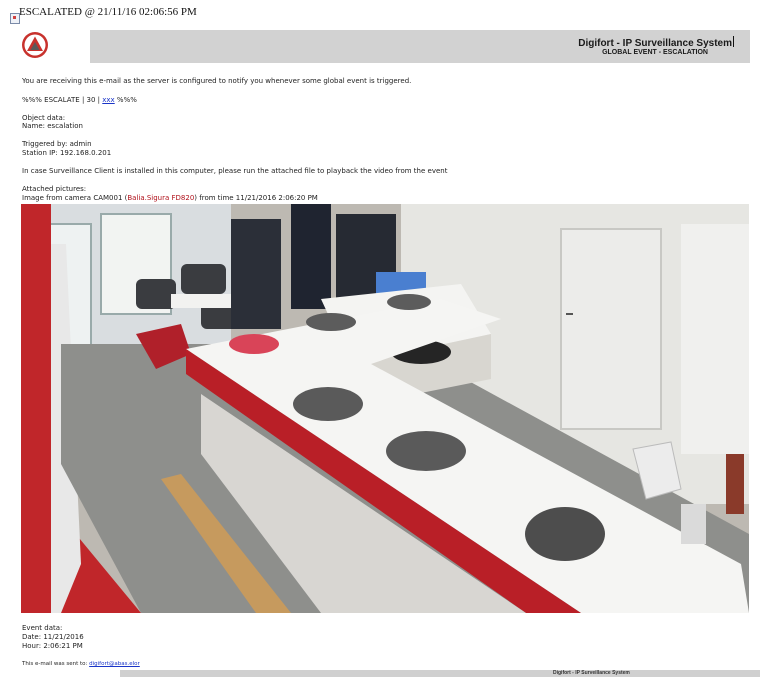 The image size is (760, 677). Describe the element at coordinates (42, 628) in the screenshot. I see `event-heading: Event data:` at that location.